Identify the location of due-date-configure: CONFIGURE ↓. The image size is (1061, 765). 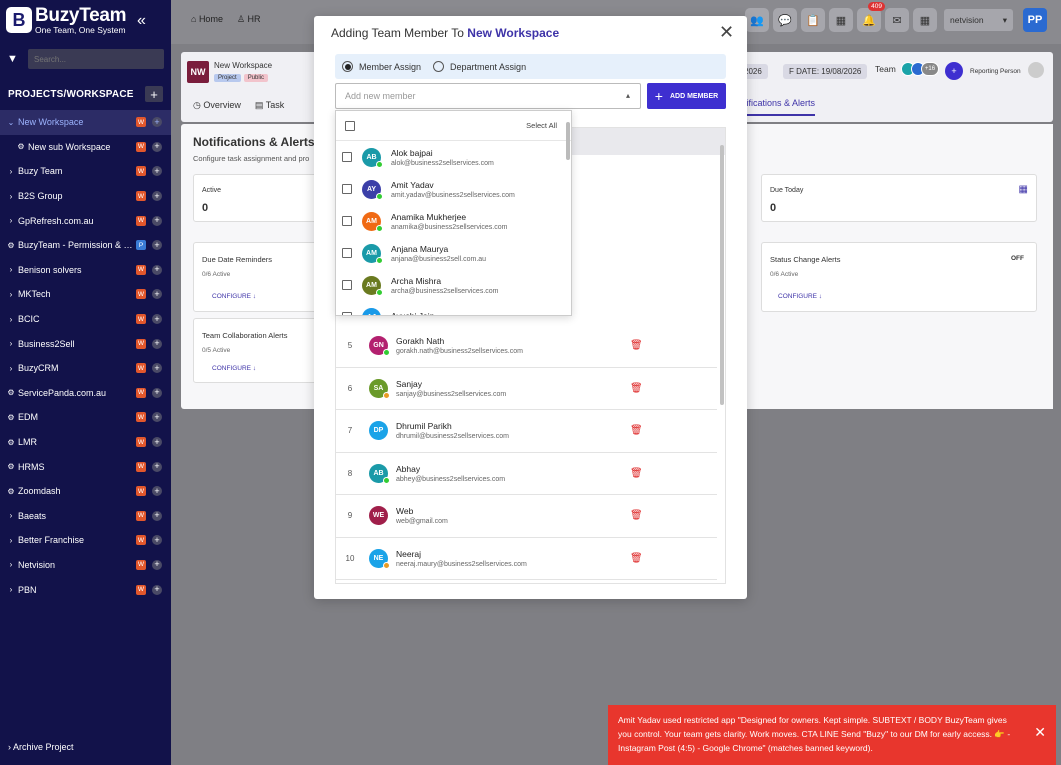
(234, 296).